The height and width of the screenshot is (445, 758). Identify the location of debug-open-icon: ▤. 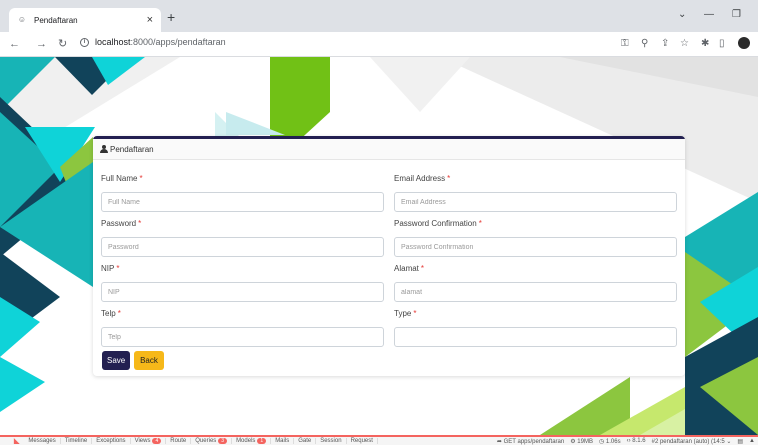
(740, 441).